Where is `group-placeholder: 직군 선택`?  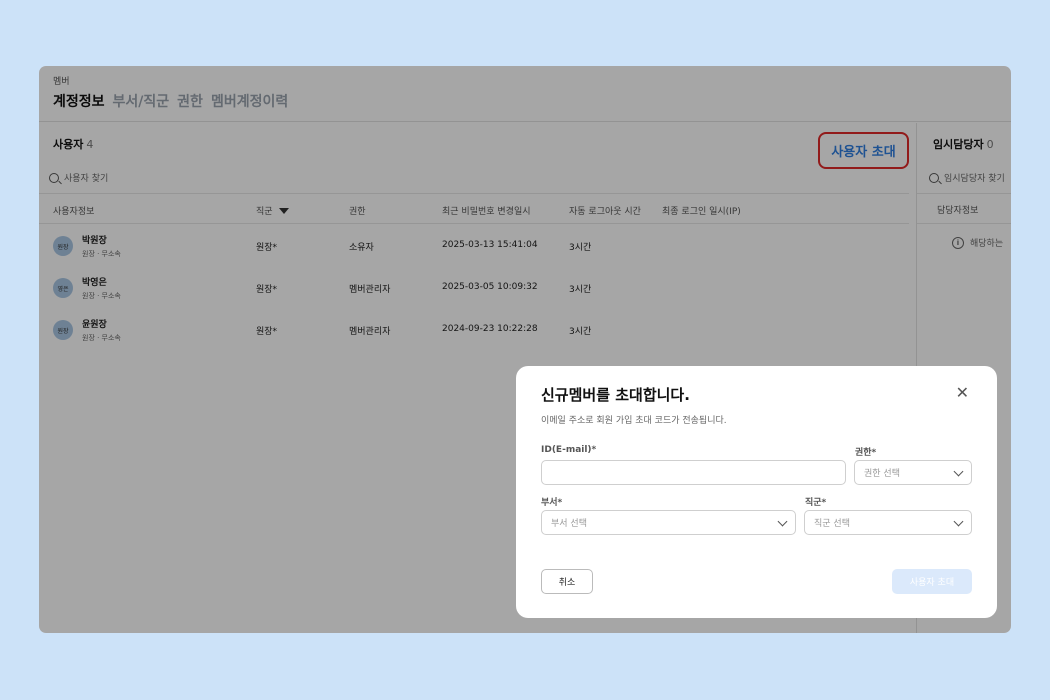 group-placeholder: 직군 선택 is located at coordinates (832, 524).